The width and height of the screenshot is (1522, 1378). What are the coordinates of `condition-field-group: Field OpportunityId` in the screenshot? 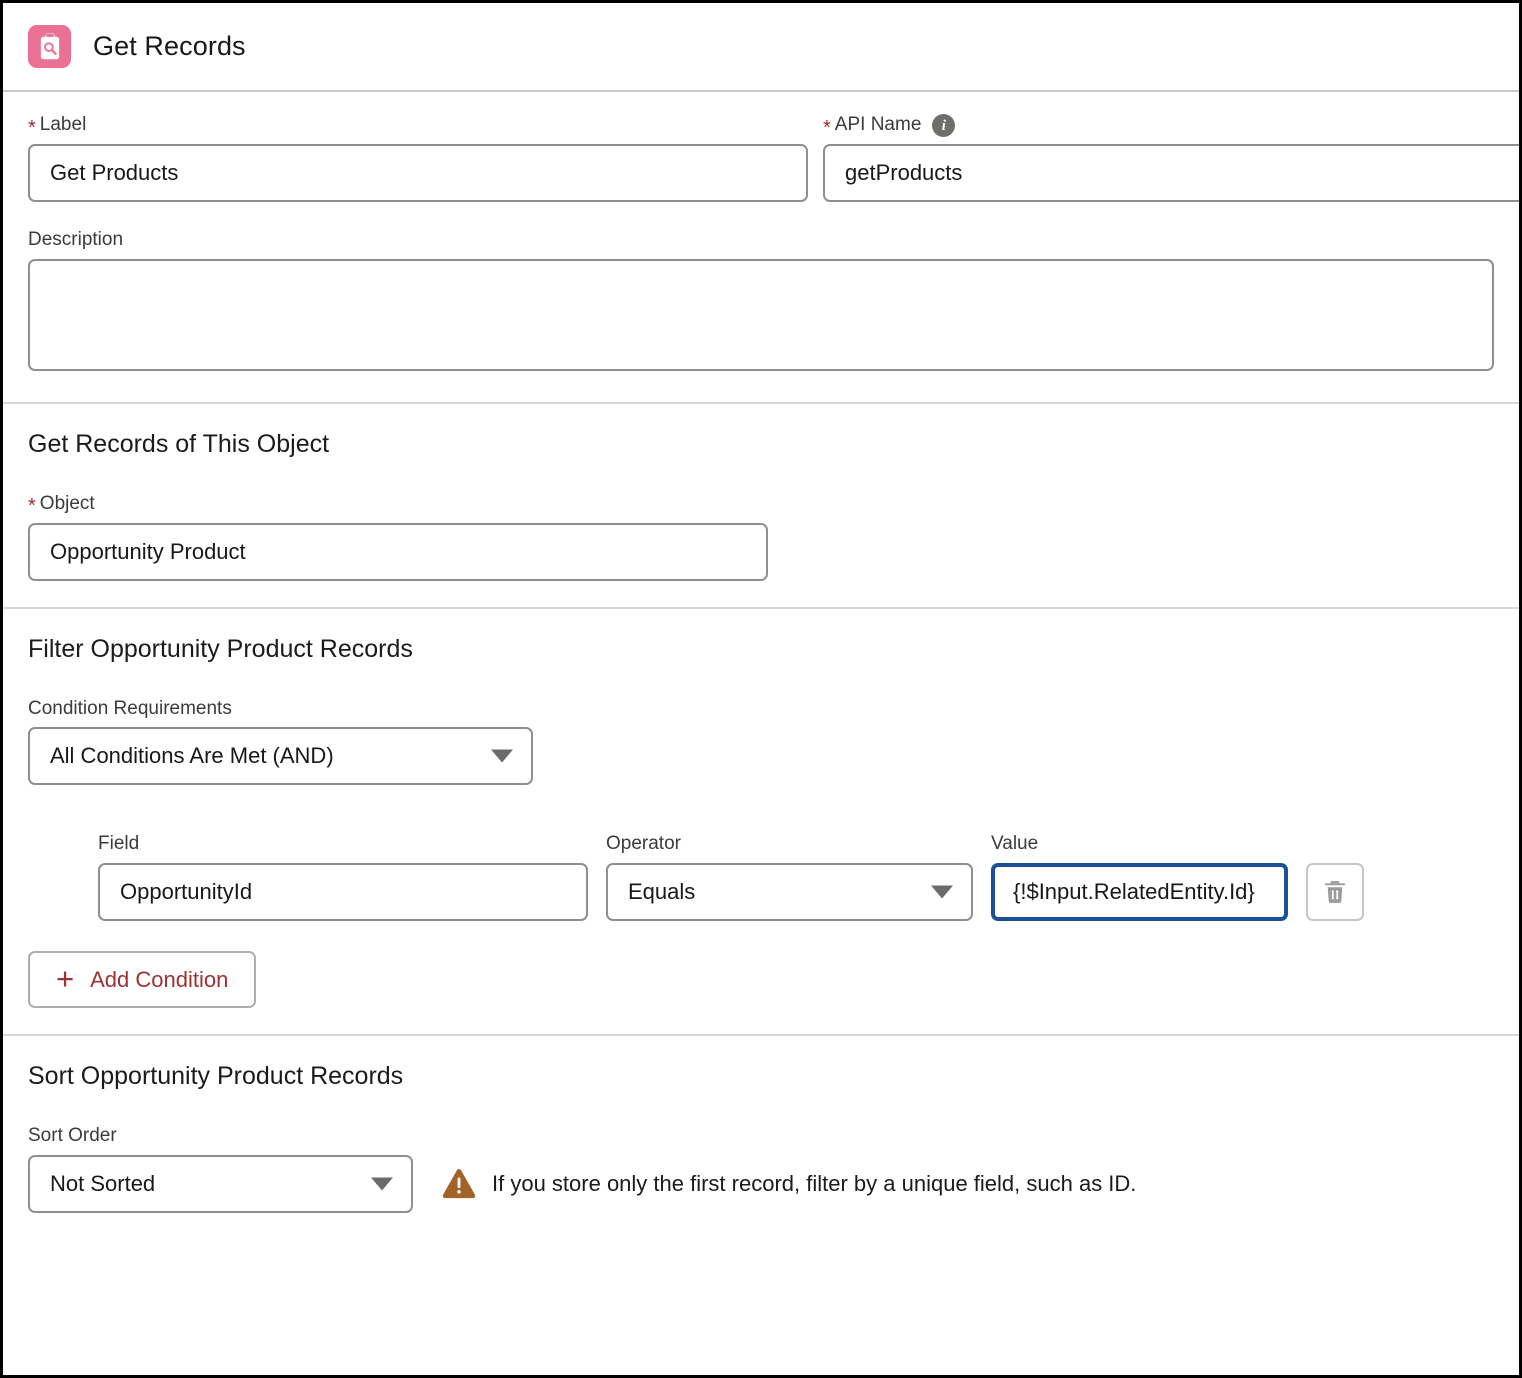 It's located at (343, 877).